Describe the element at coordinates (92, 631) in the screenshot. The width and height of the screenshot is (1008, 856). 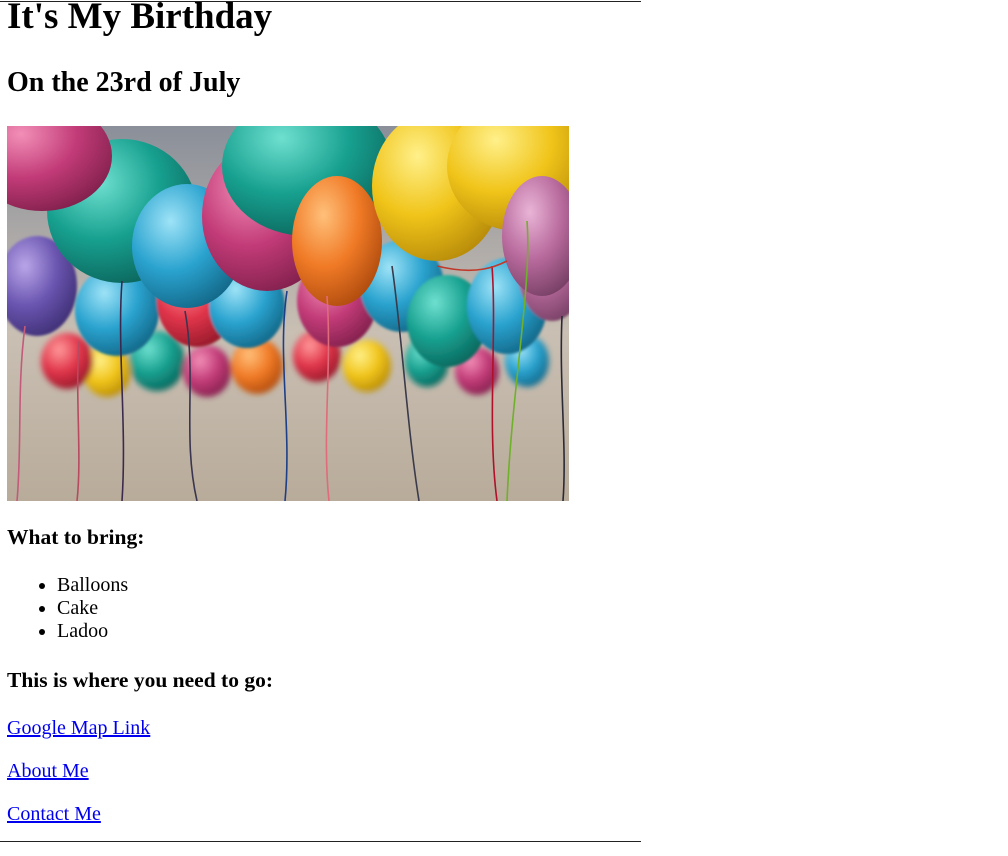
I see `list-item: Ladoo` at that location.